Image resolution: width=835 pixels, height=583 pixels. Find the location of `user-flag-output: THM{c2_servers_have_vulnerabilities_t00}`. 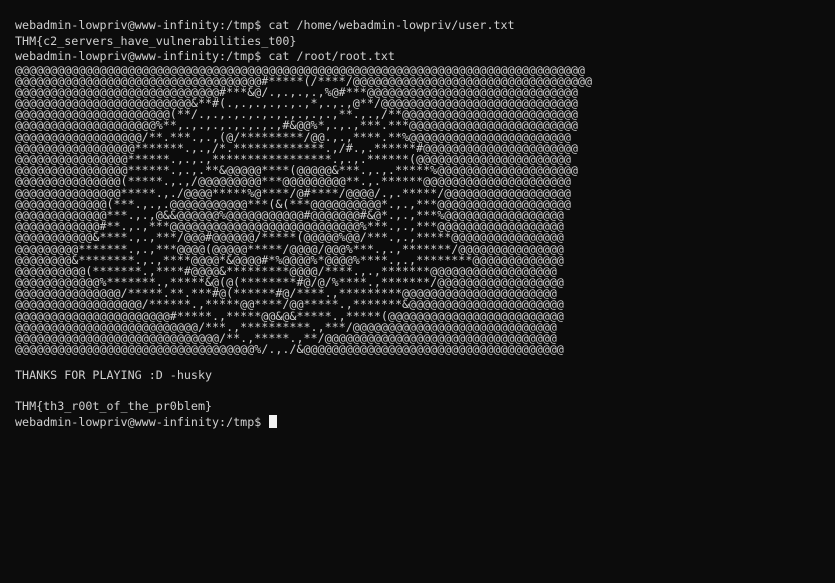

user-flag-output: THM{c2_servers_have_vulnerabilities_t00} is located at coordinates (156, 40).